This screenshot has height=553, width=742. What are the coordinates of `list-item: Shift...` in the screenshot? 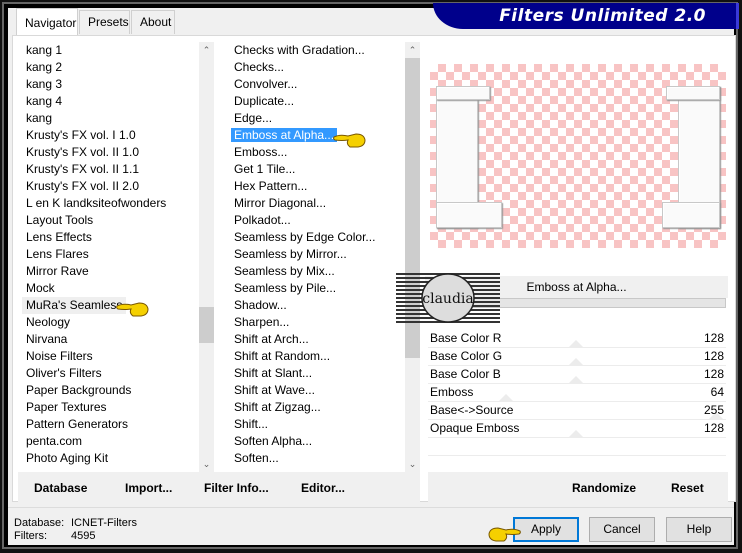 It's located at (317, 424).